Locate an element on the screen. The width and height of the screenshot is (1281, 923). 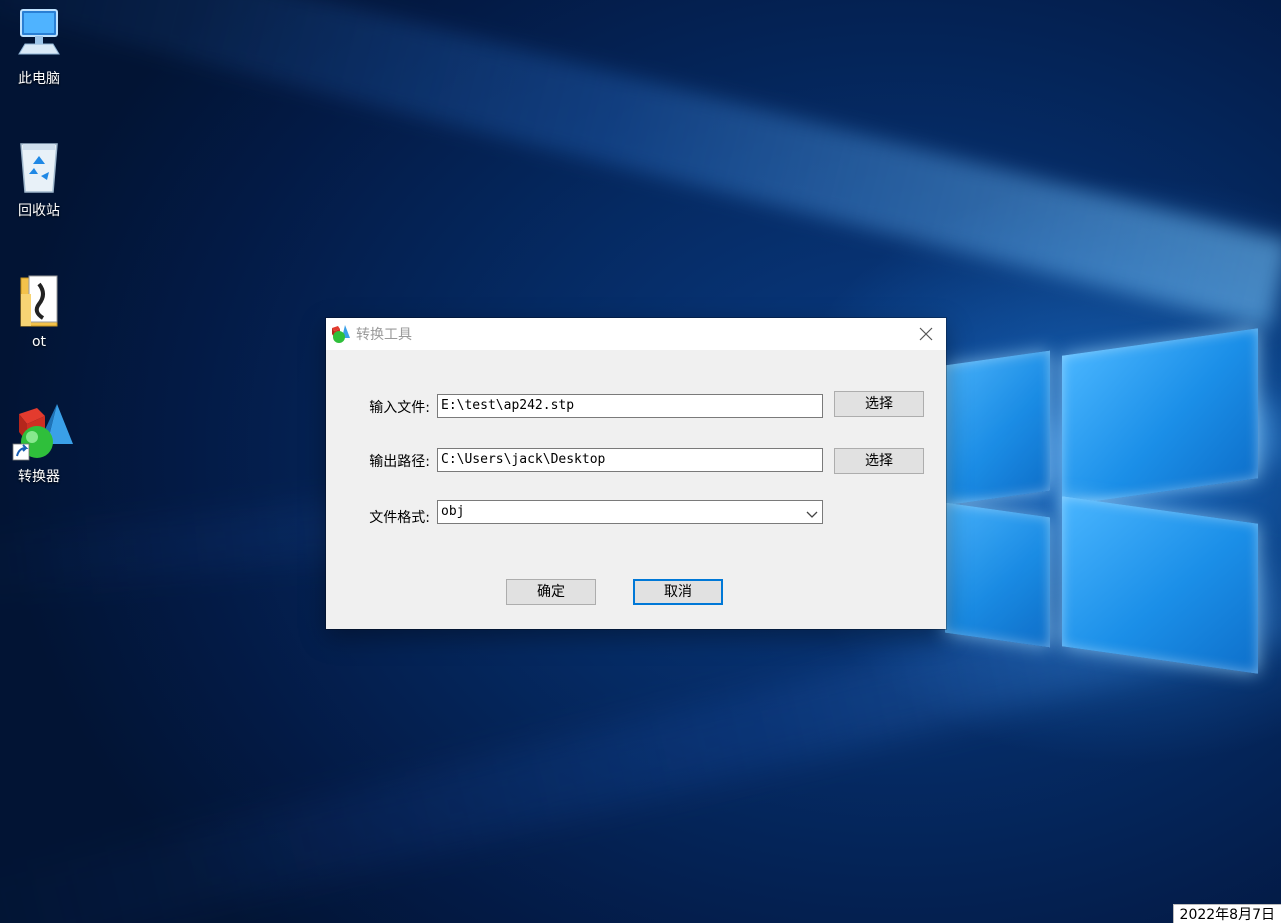
desktop-icon-label: ot is located at coordinates (39, 342).